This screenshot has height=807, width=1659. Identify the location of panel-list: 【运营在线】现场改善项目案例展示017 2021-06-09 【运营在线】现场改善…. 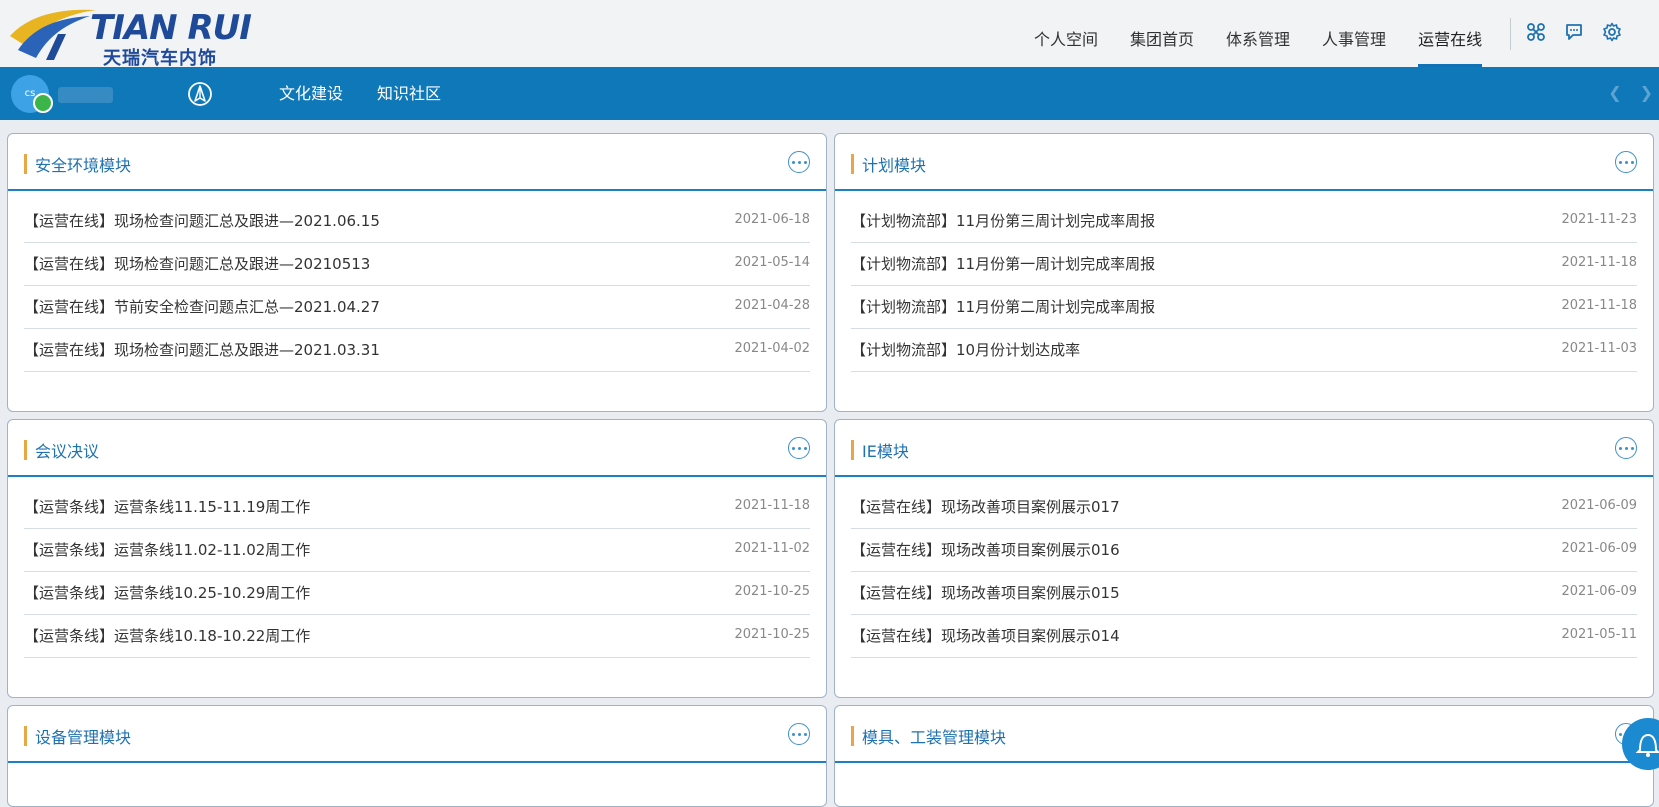
(1244, 572).